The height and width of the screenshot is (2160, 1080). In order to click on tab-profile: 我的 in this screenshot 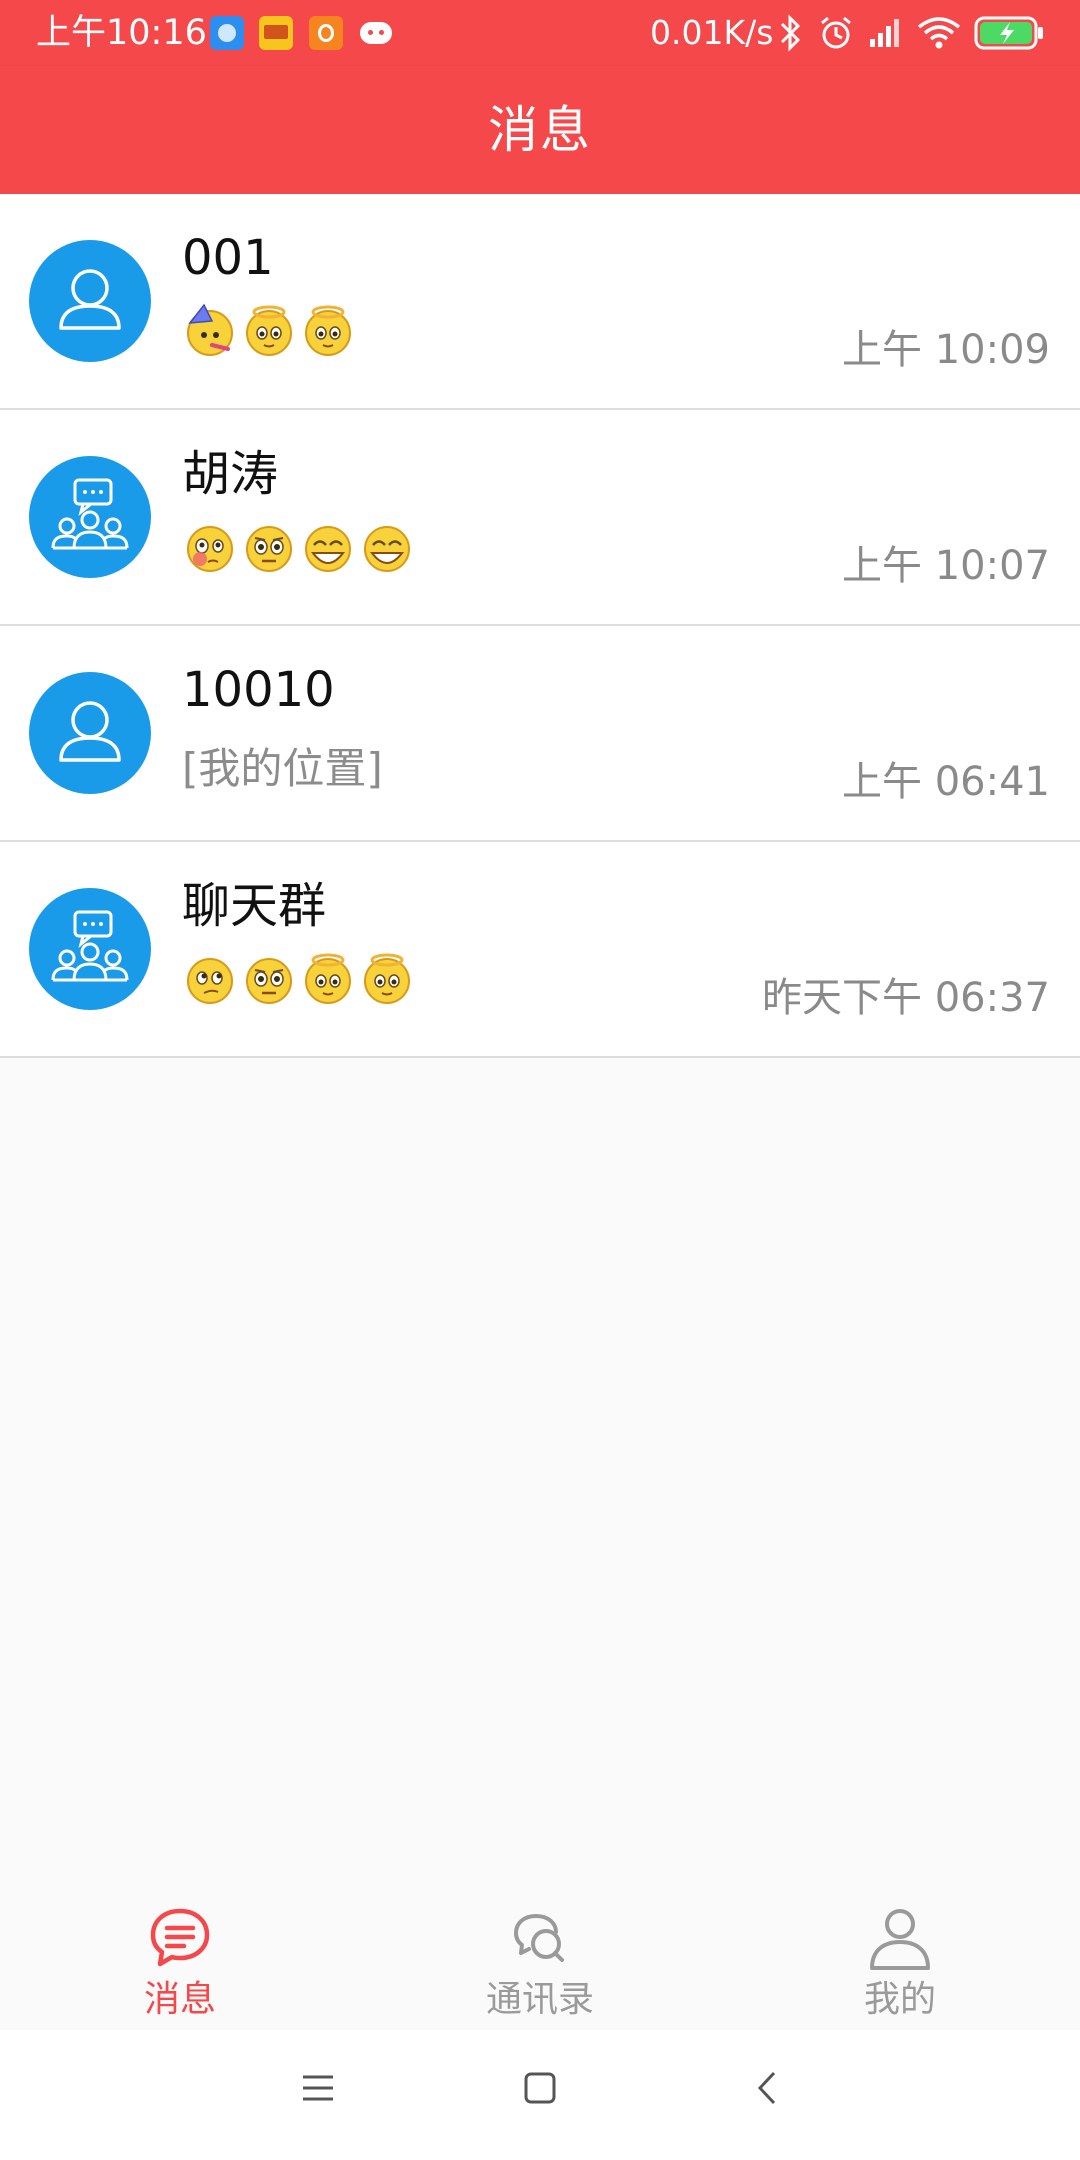, I will do `click(900, 1955)`.